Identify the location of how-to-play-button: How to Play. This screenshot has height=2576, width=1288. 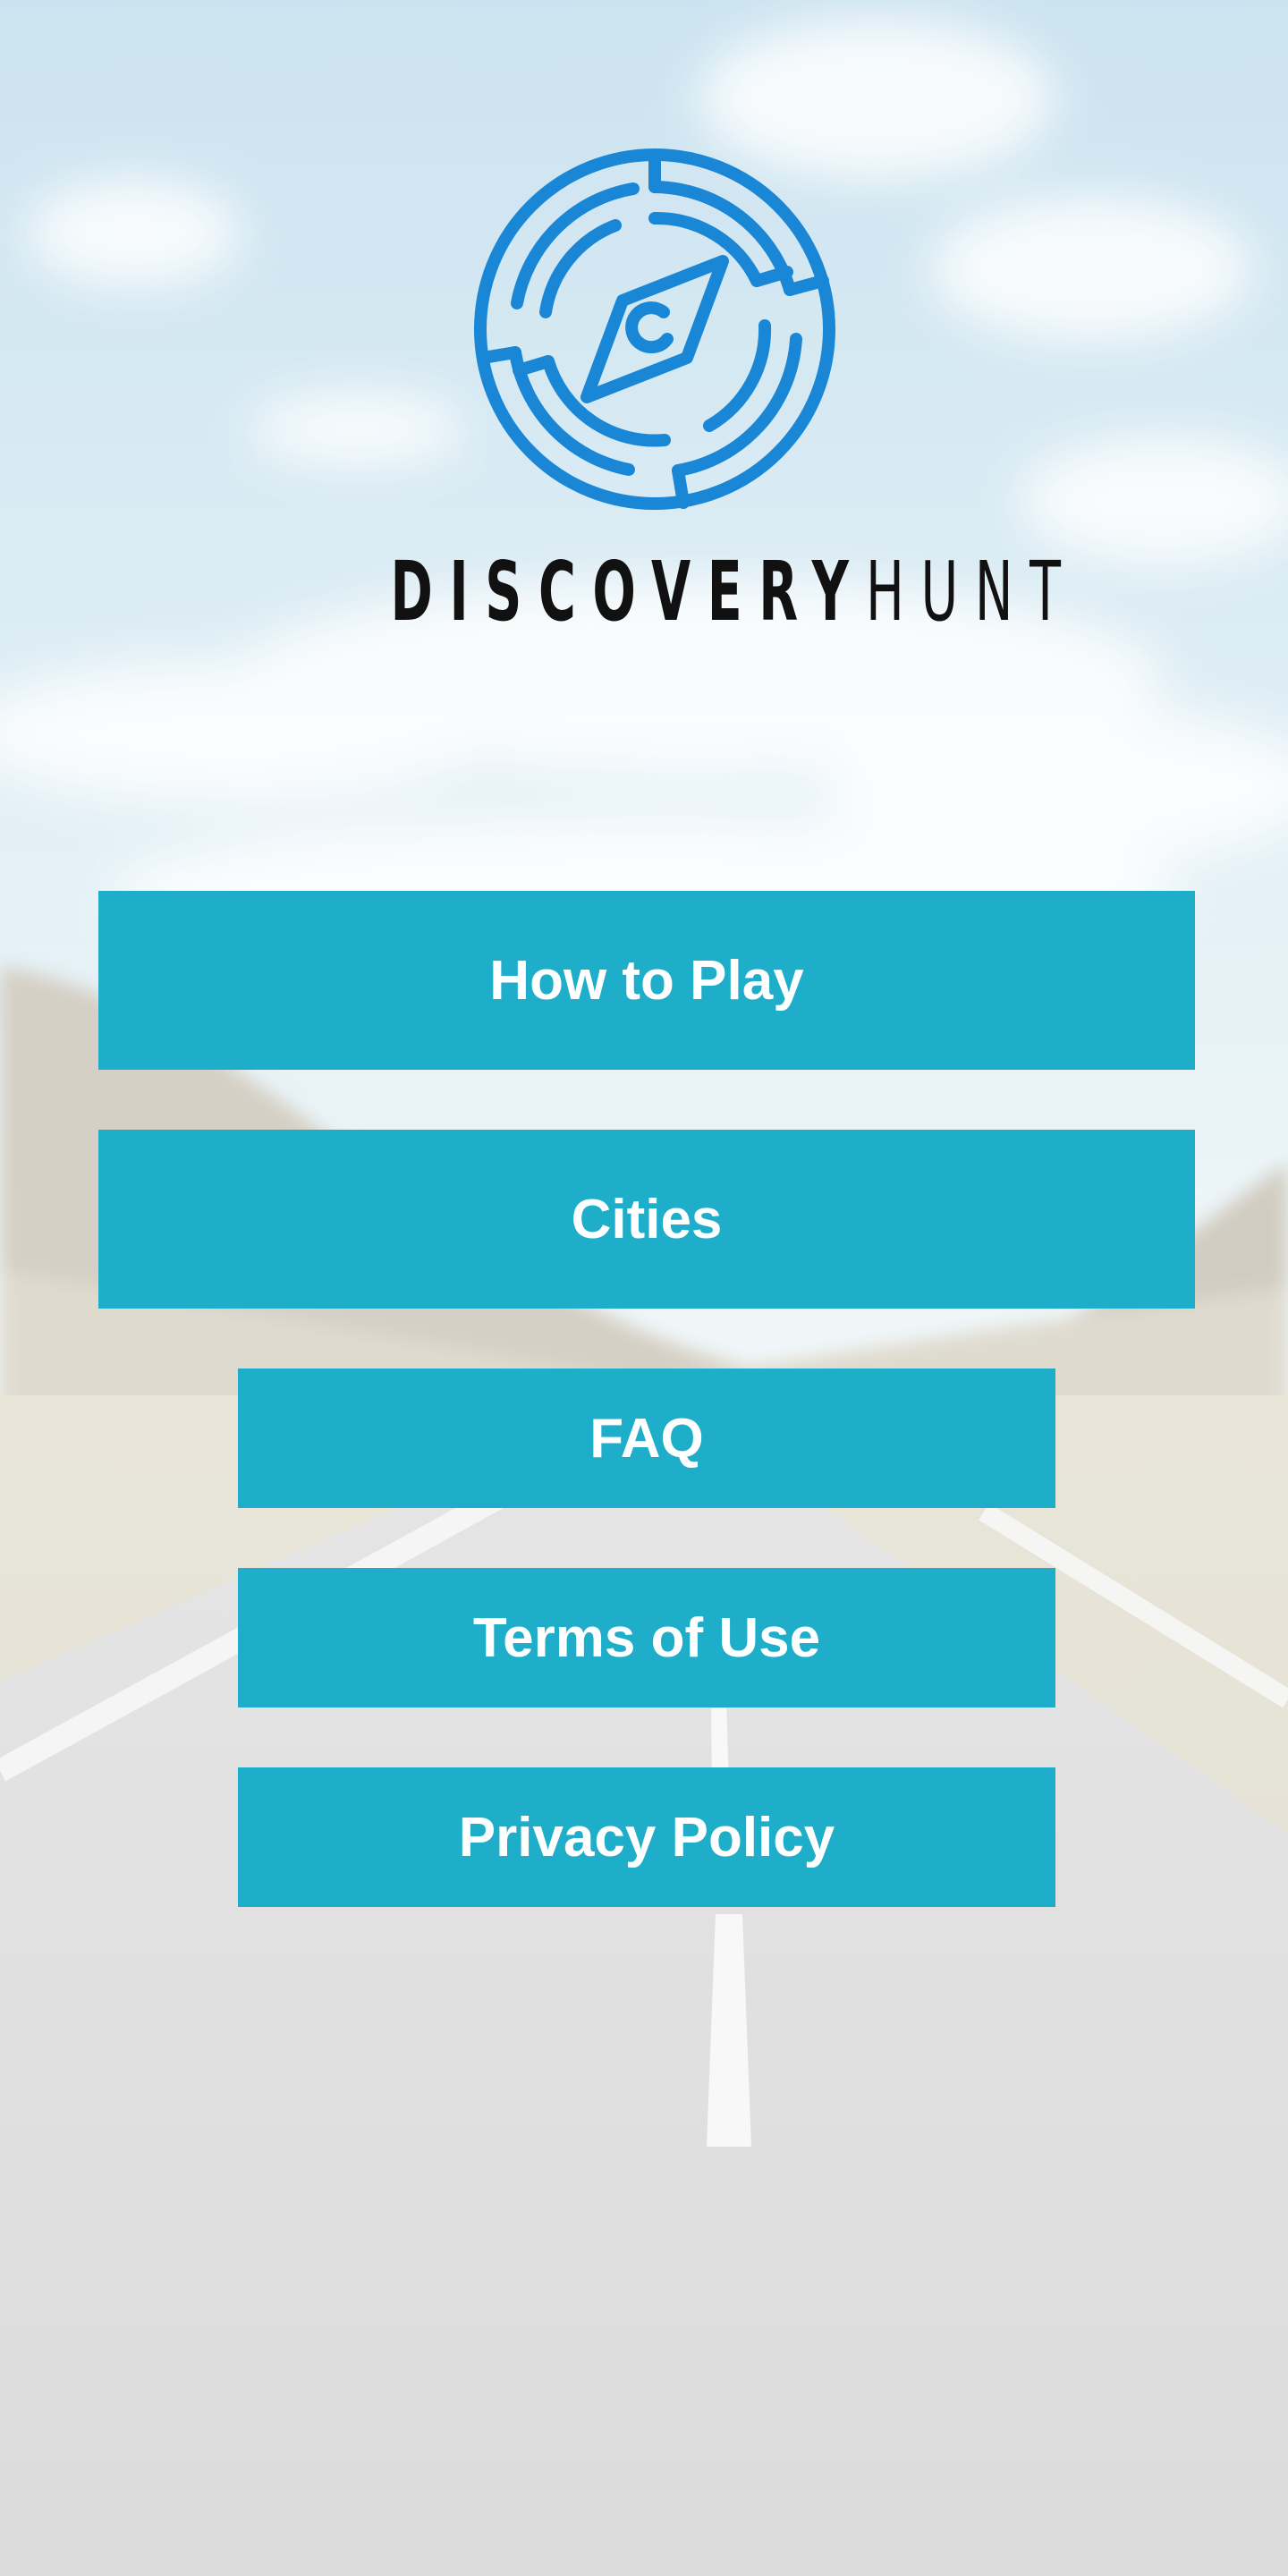
(646, 980).